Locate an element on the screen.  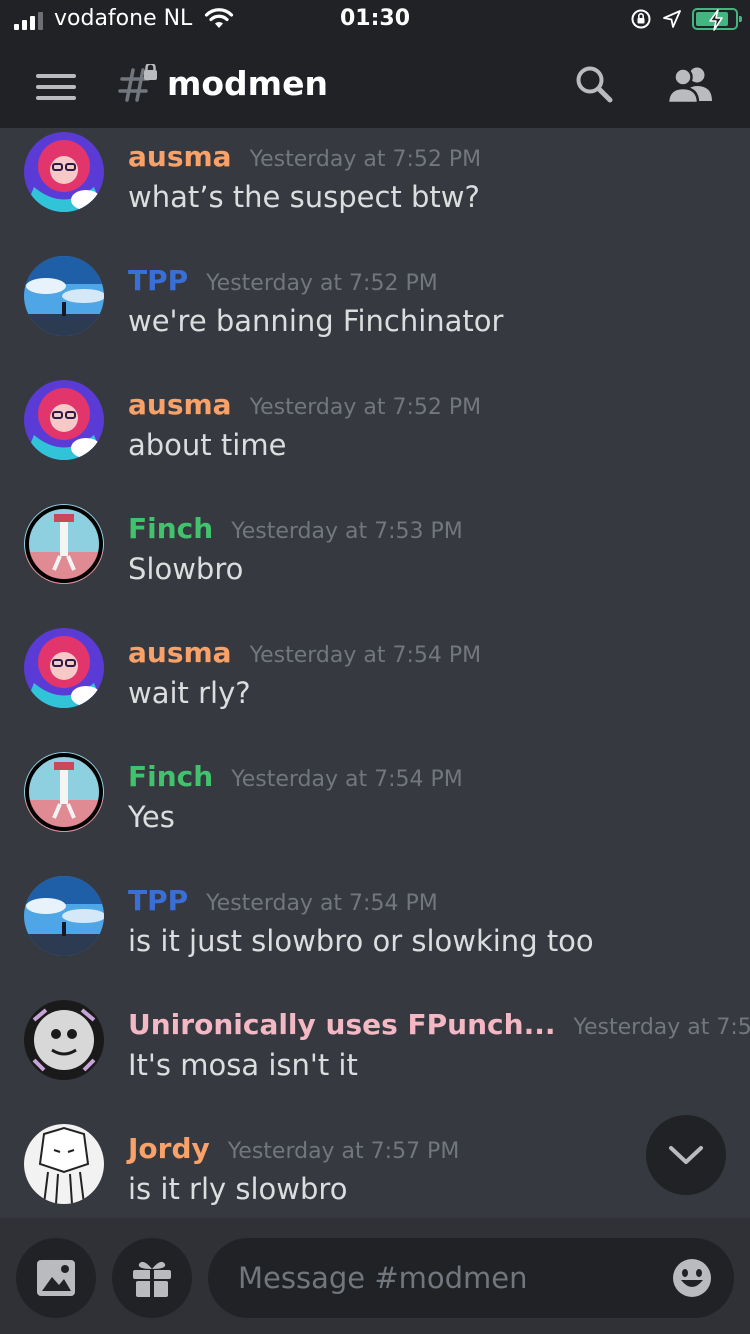
gift-icon is located at coordinates (152, 1279).